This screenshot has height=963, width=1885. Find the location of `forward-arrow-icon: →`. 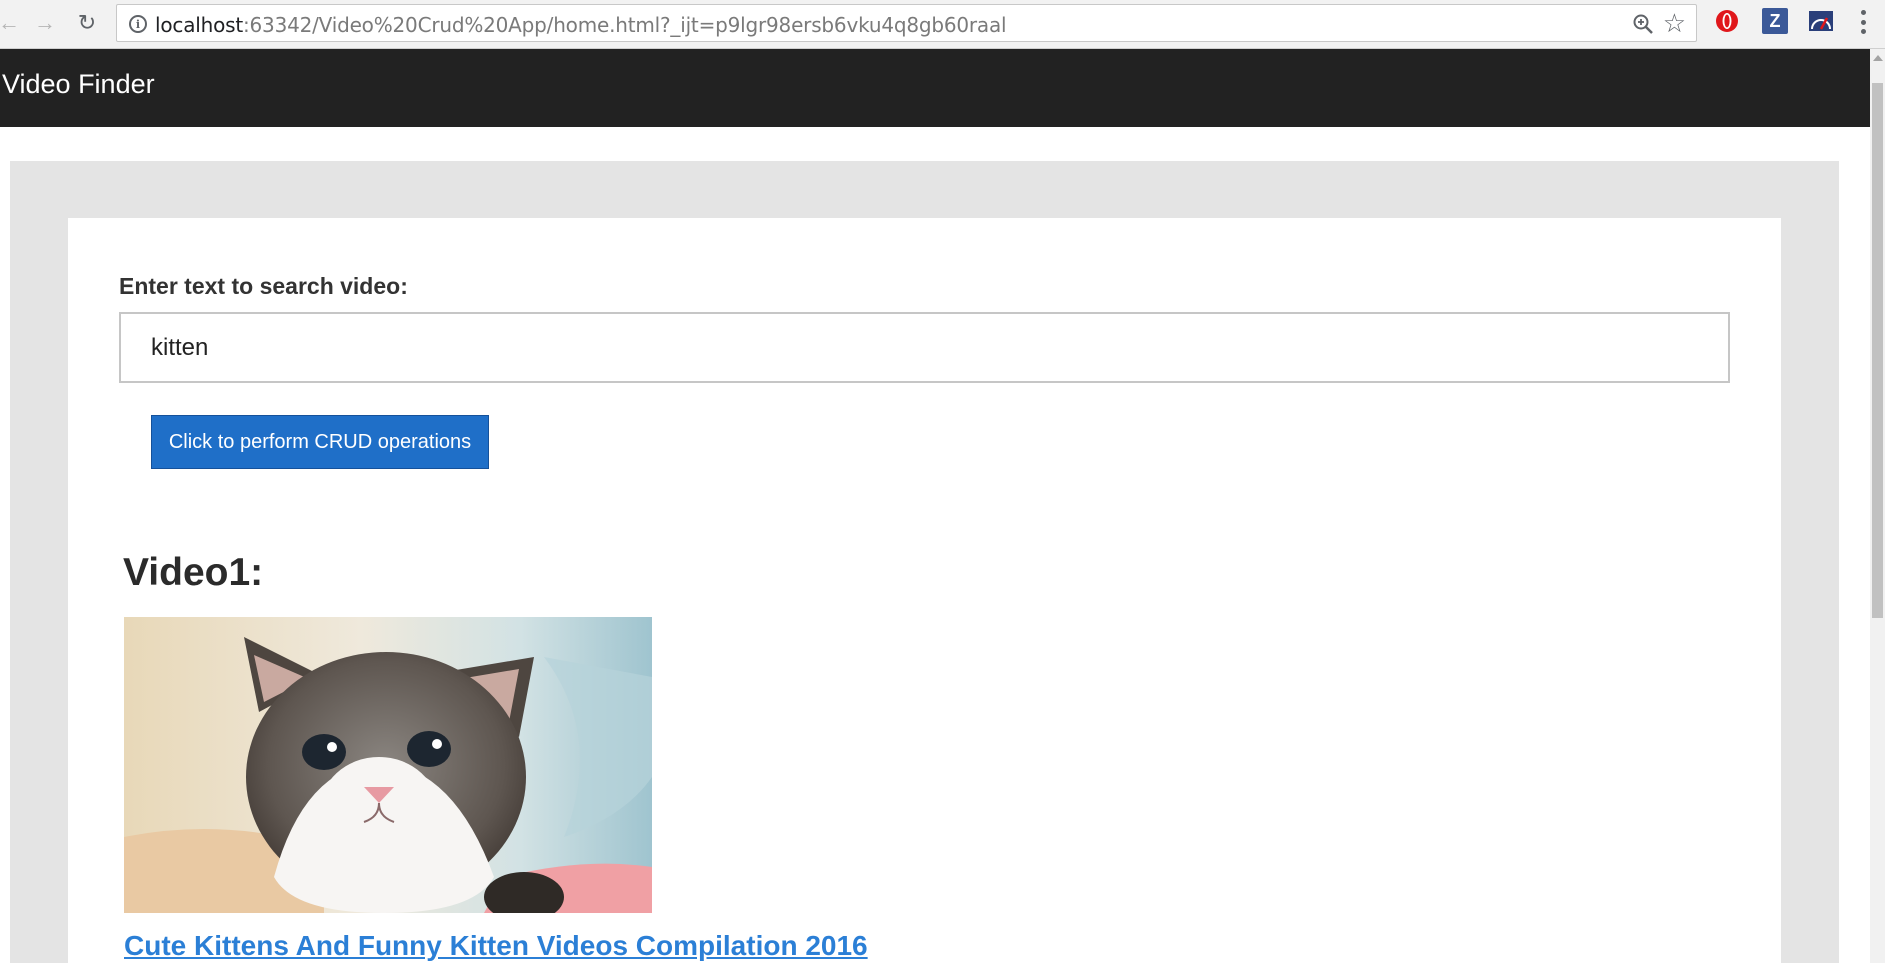

forward-arrow-icon: → is located at coordinates (45, 23).